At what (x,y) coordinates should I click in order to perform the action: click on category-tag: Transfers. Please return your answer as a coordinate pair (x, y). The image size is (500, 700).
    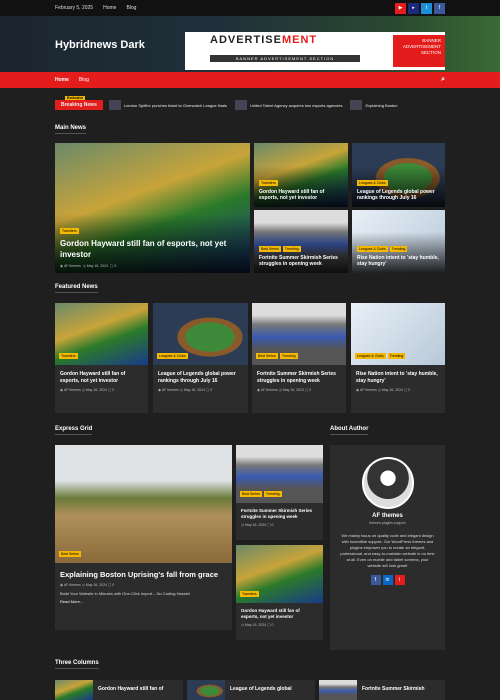
    Looking at the image, I should click on (69, 231).